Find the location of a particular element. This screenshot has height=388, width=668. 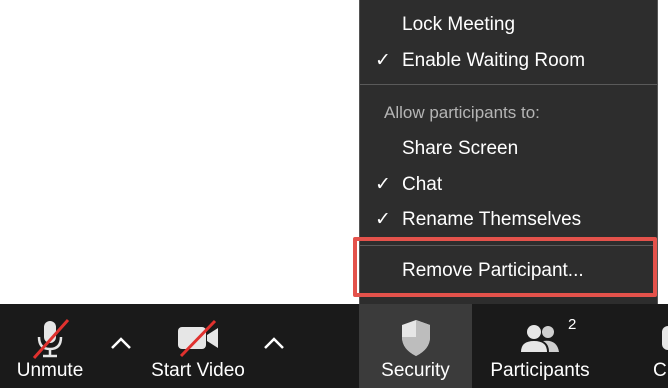

participants-button: 2 Participants is located at coordinates (540, 346).